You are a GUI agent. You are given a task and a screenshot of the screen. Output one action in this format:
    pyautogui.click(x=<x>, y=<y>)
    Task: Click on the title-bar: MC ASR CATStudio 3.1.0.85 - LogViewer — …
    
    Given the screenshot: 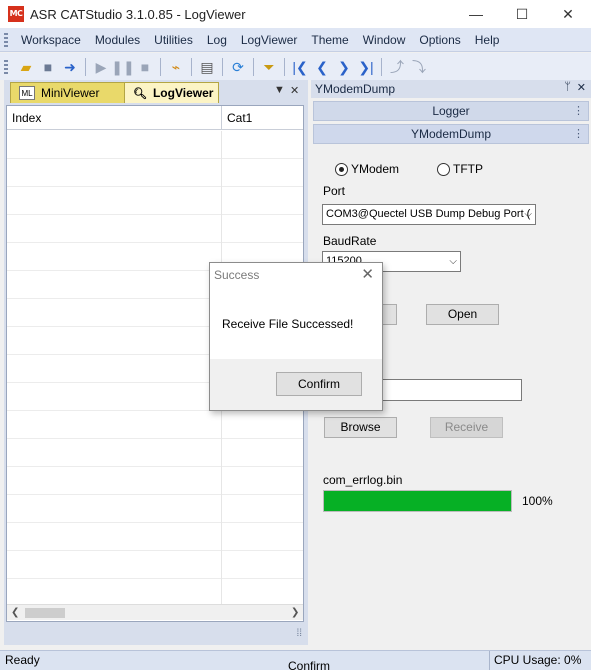 What is the action you would take?
    pyautogui.click(x=295, y=14)
    